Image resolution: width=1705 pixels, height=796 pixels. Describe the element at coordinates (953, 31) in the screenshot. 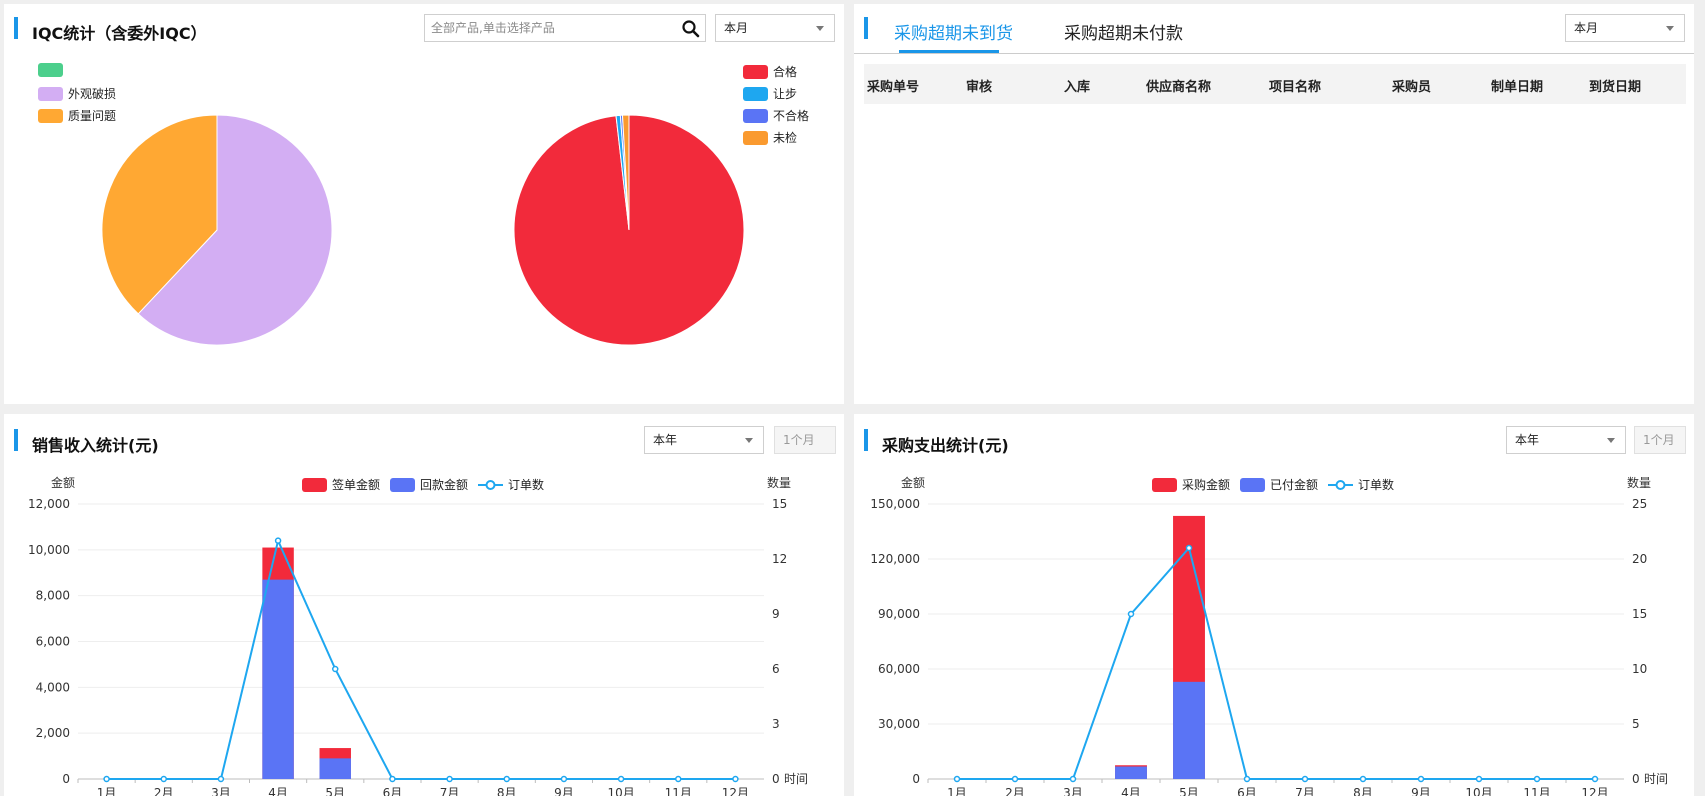

I see `tab-overdue-arrival: 采购超期未到货` at that location.